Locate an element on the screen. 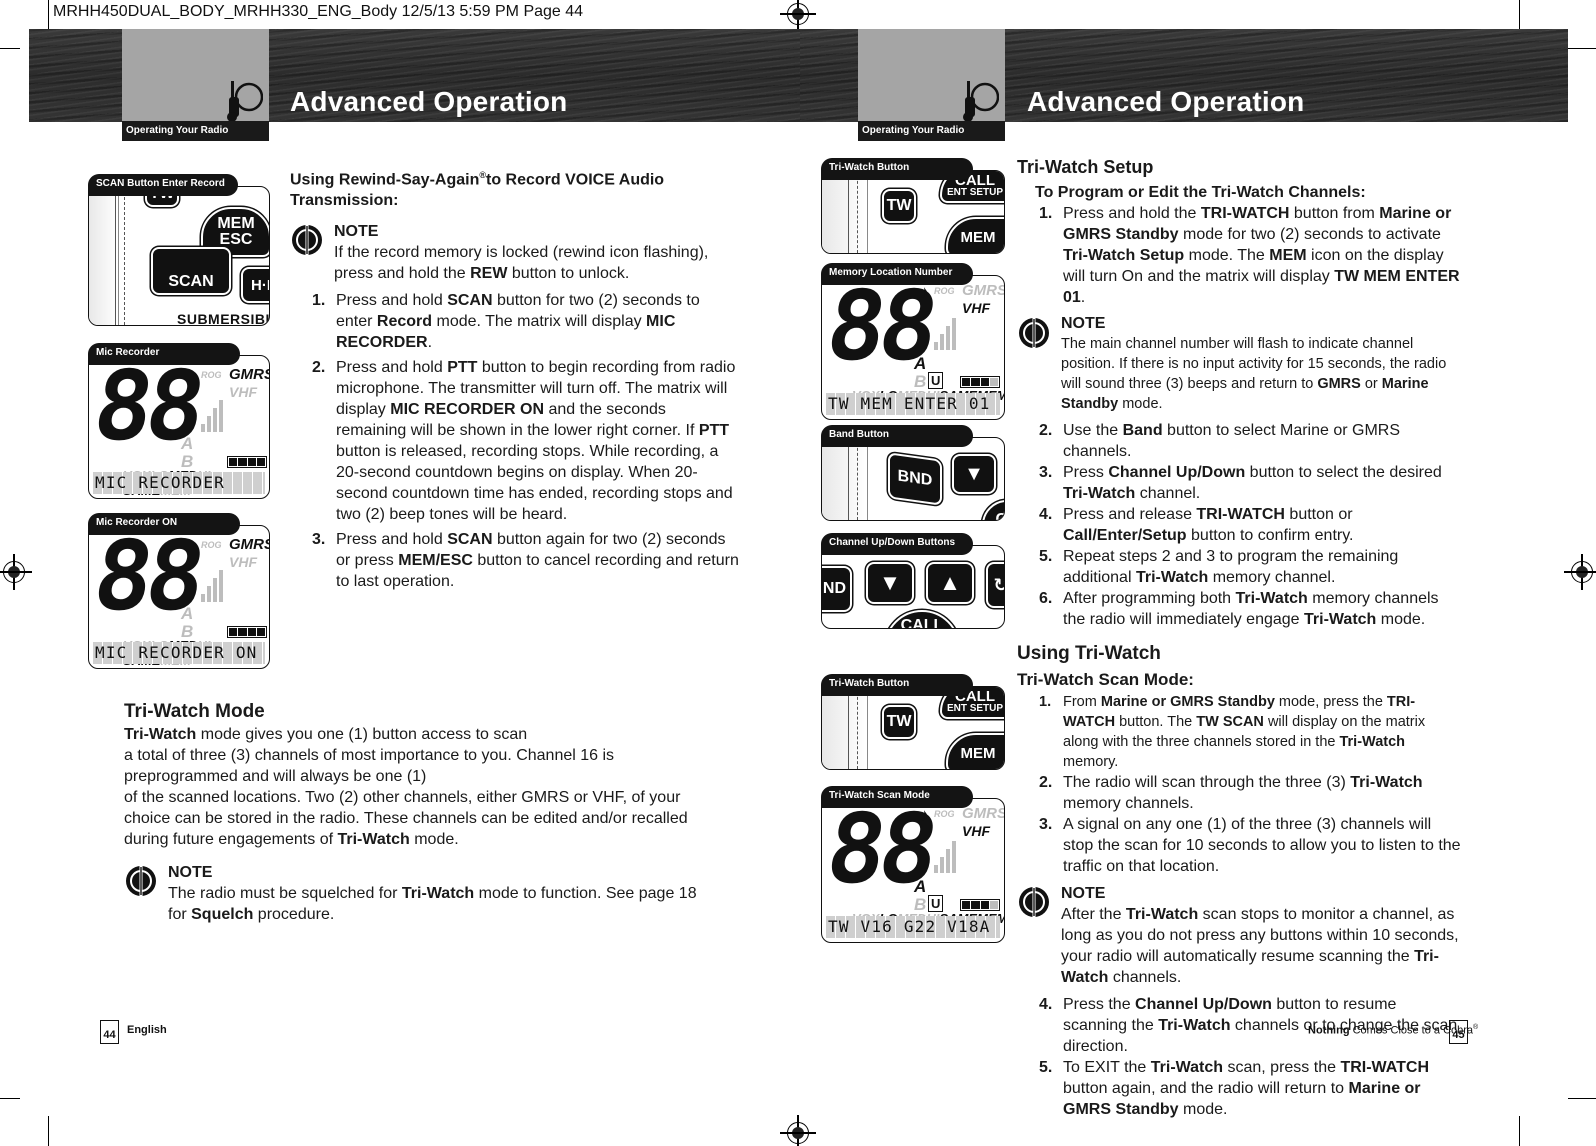 The image size is (1596, 1146). dot-matrix-text: TW MEM ENTER 01 is located at coordinates (913, 404).